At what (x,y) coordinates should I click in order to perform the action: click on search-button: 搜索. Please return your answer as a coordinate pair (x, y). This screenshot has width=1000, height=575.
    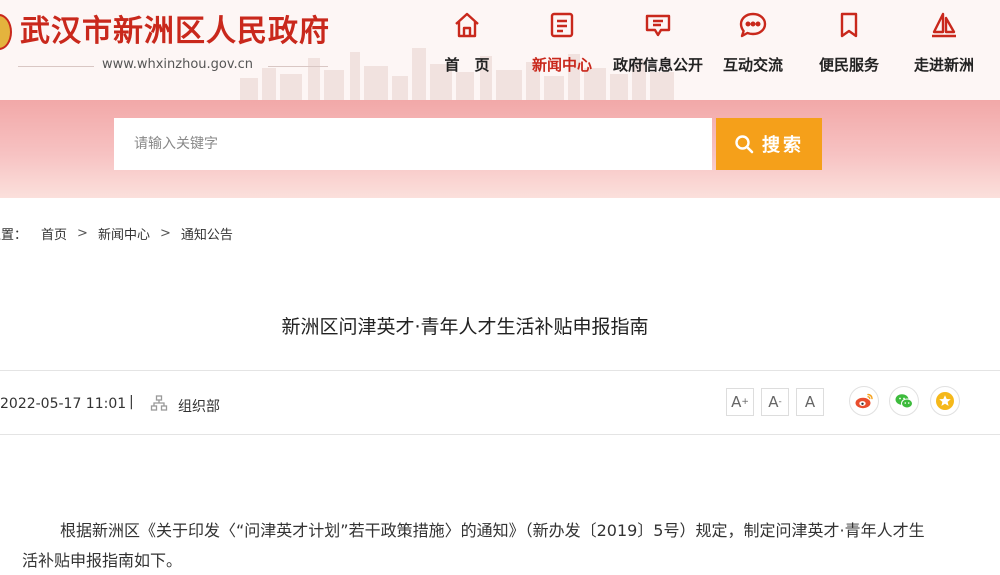
    Looking at the image, I should click on (769, 144).